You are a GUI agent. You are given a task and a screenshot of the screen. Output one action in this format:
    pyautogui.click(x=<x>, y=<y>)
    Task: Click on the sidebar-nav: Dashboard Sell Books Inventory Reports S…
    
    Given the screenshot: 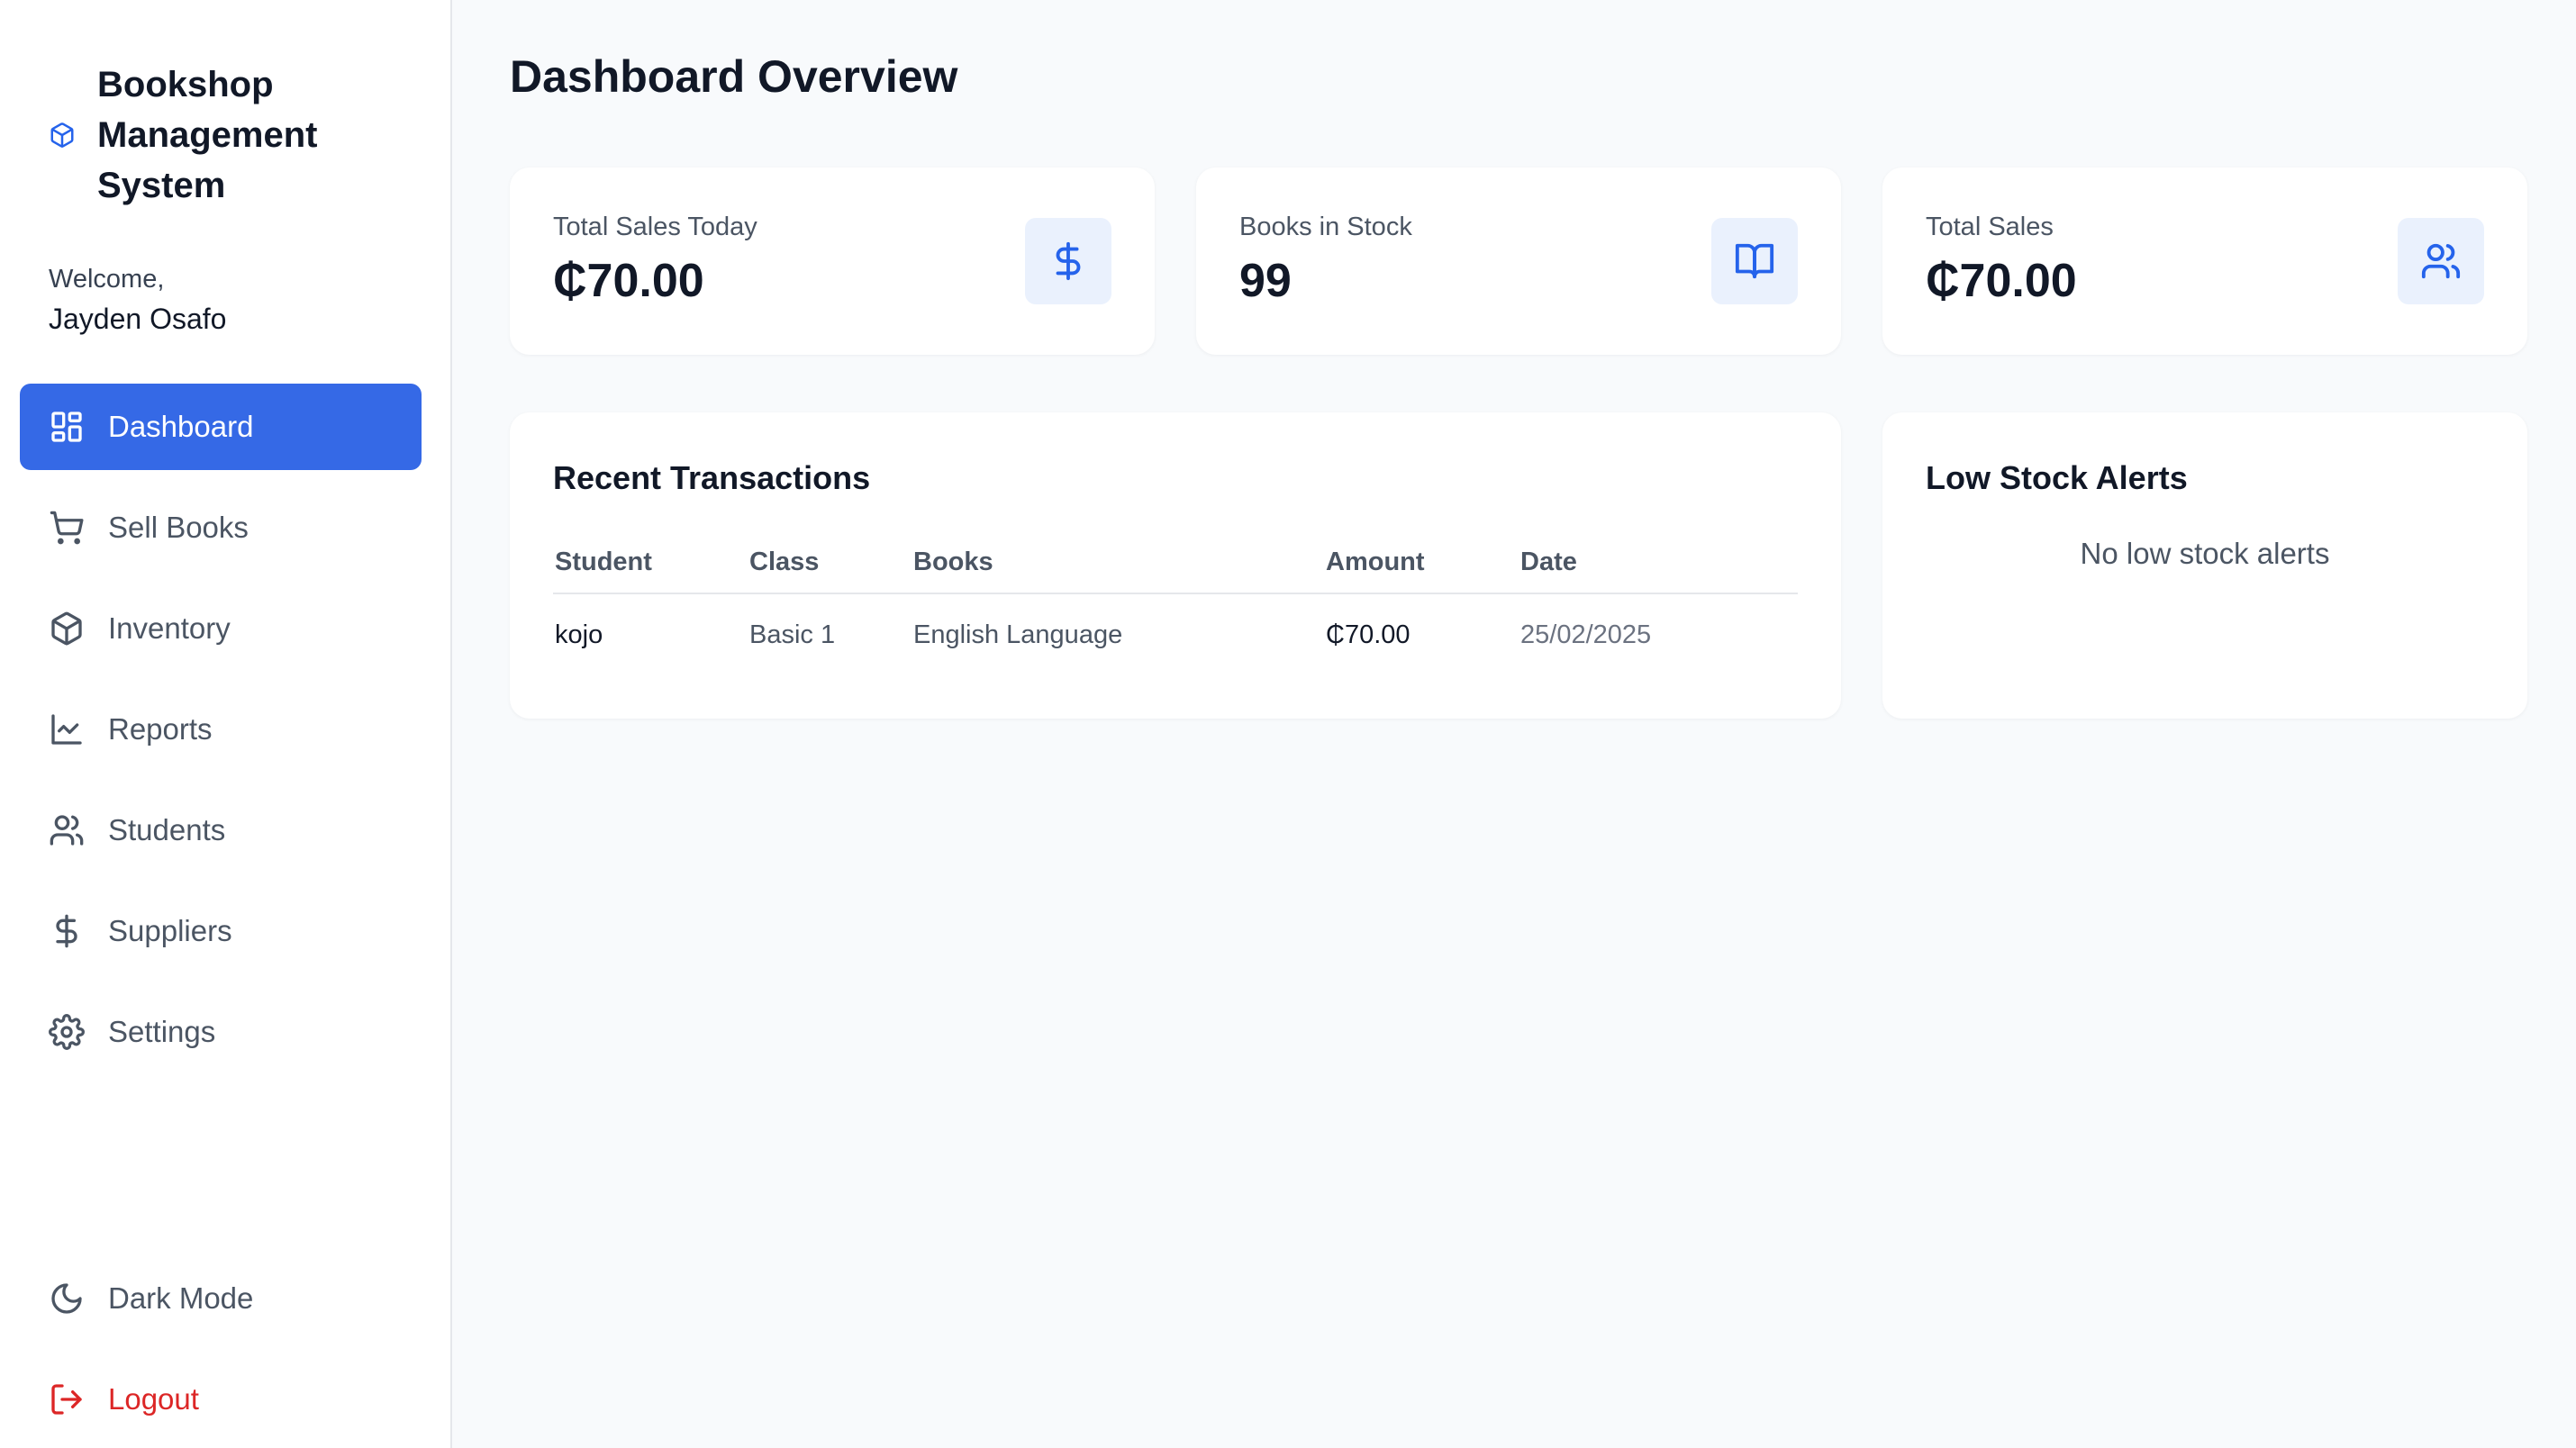 What is the action you would take?
    pyautogui.click(x=221, y=737)
    